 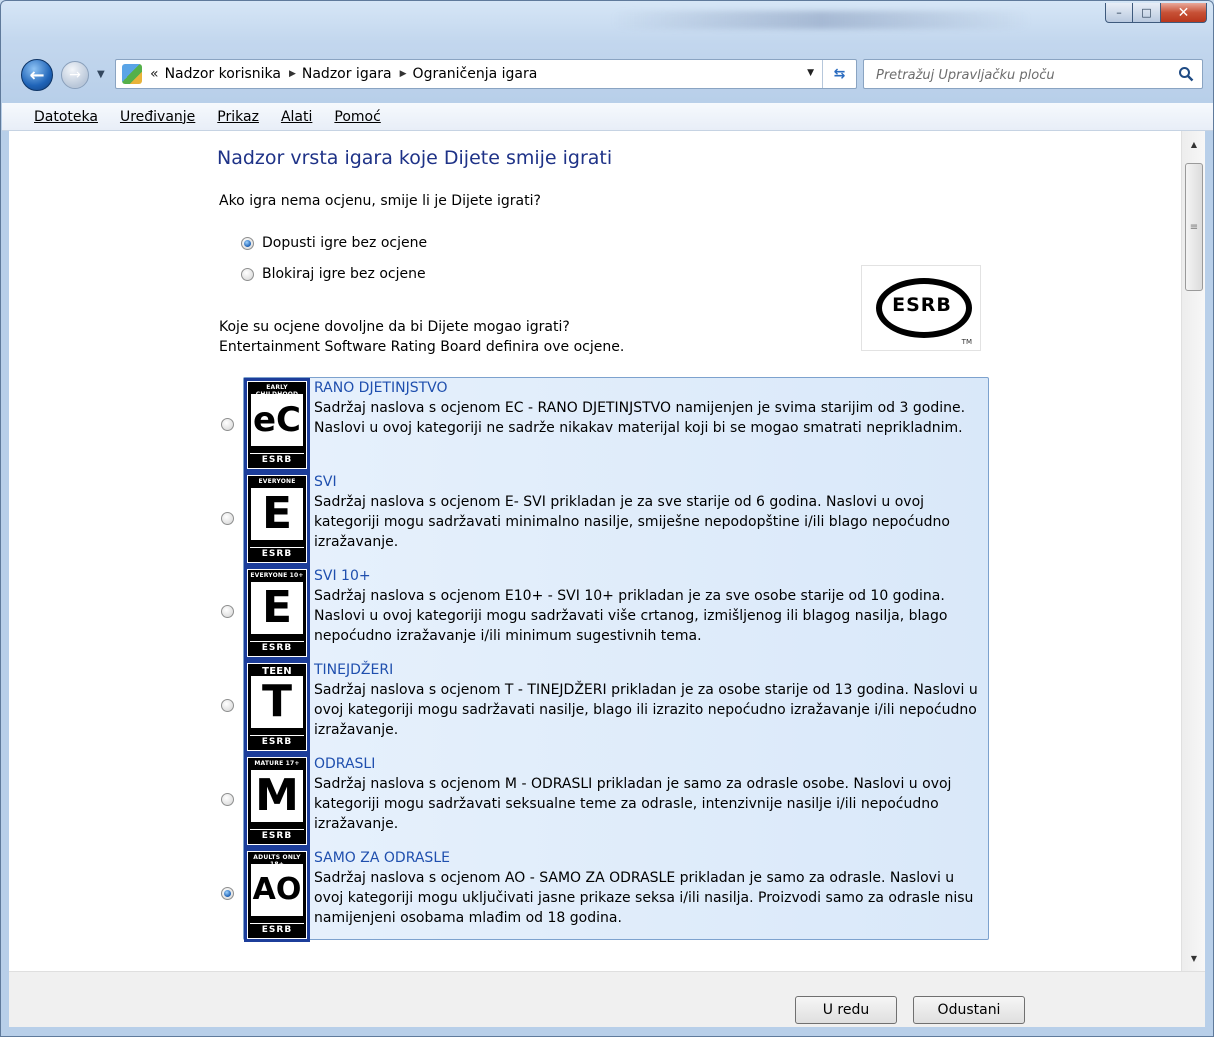 I want to click on allow-unrated-radio, so click(x=247, y=243).